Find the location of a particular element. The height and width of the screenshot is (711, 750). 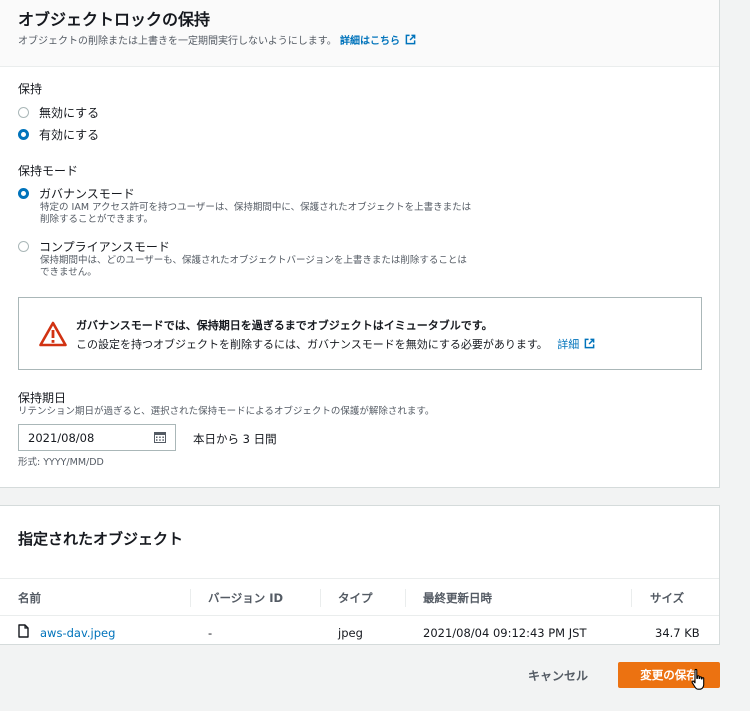

radio-label: ガバナンスモード is located at coordinates (87, 194).